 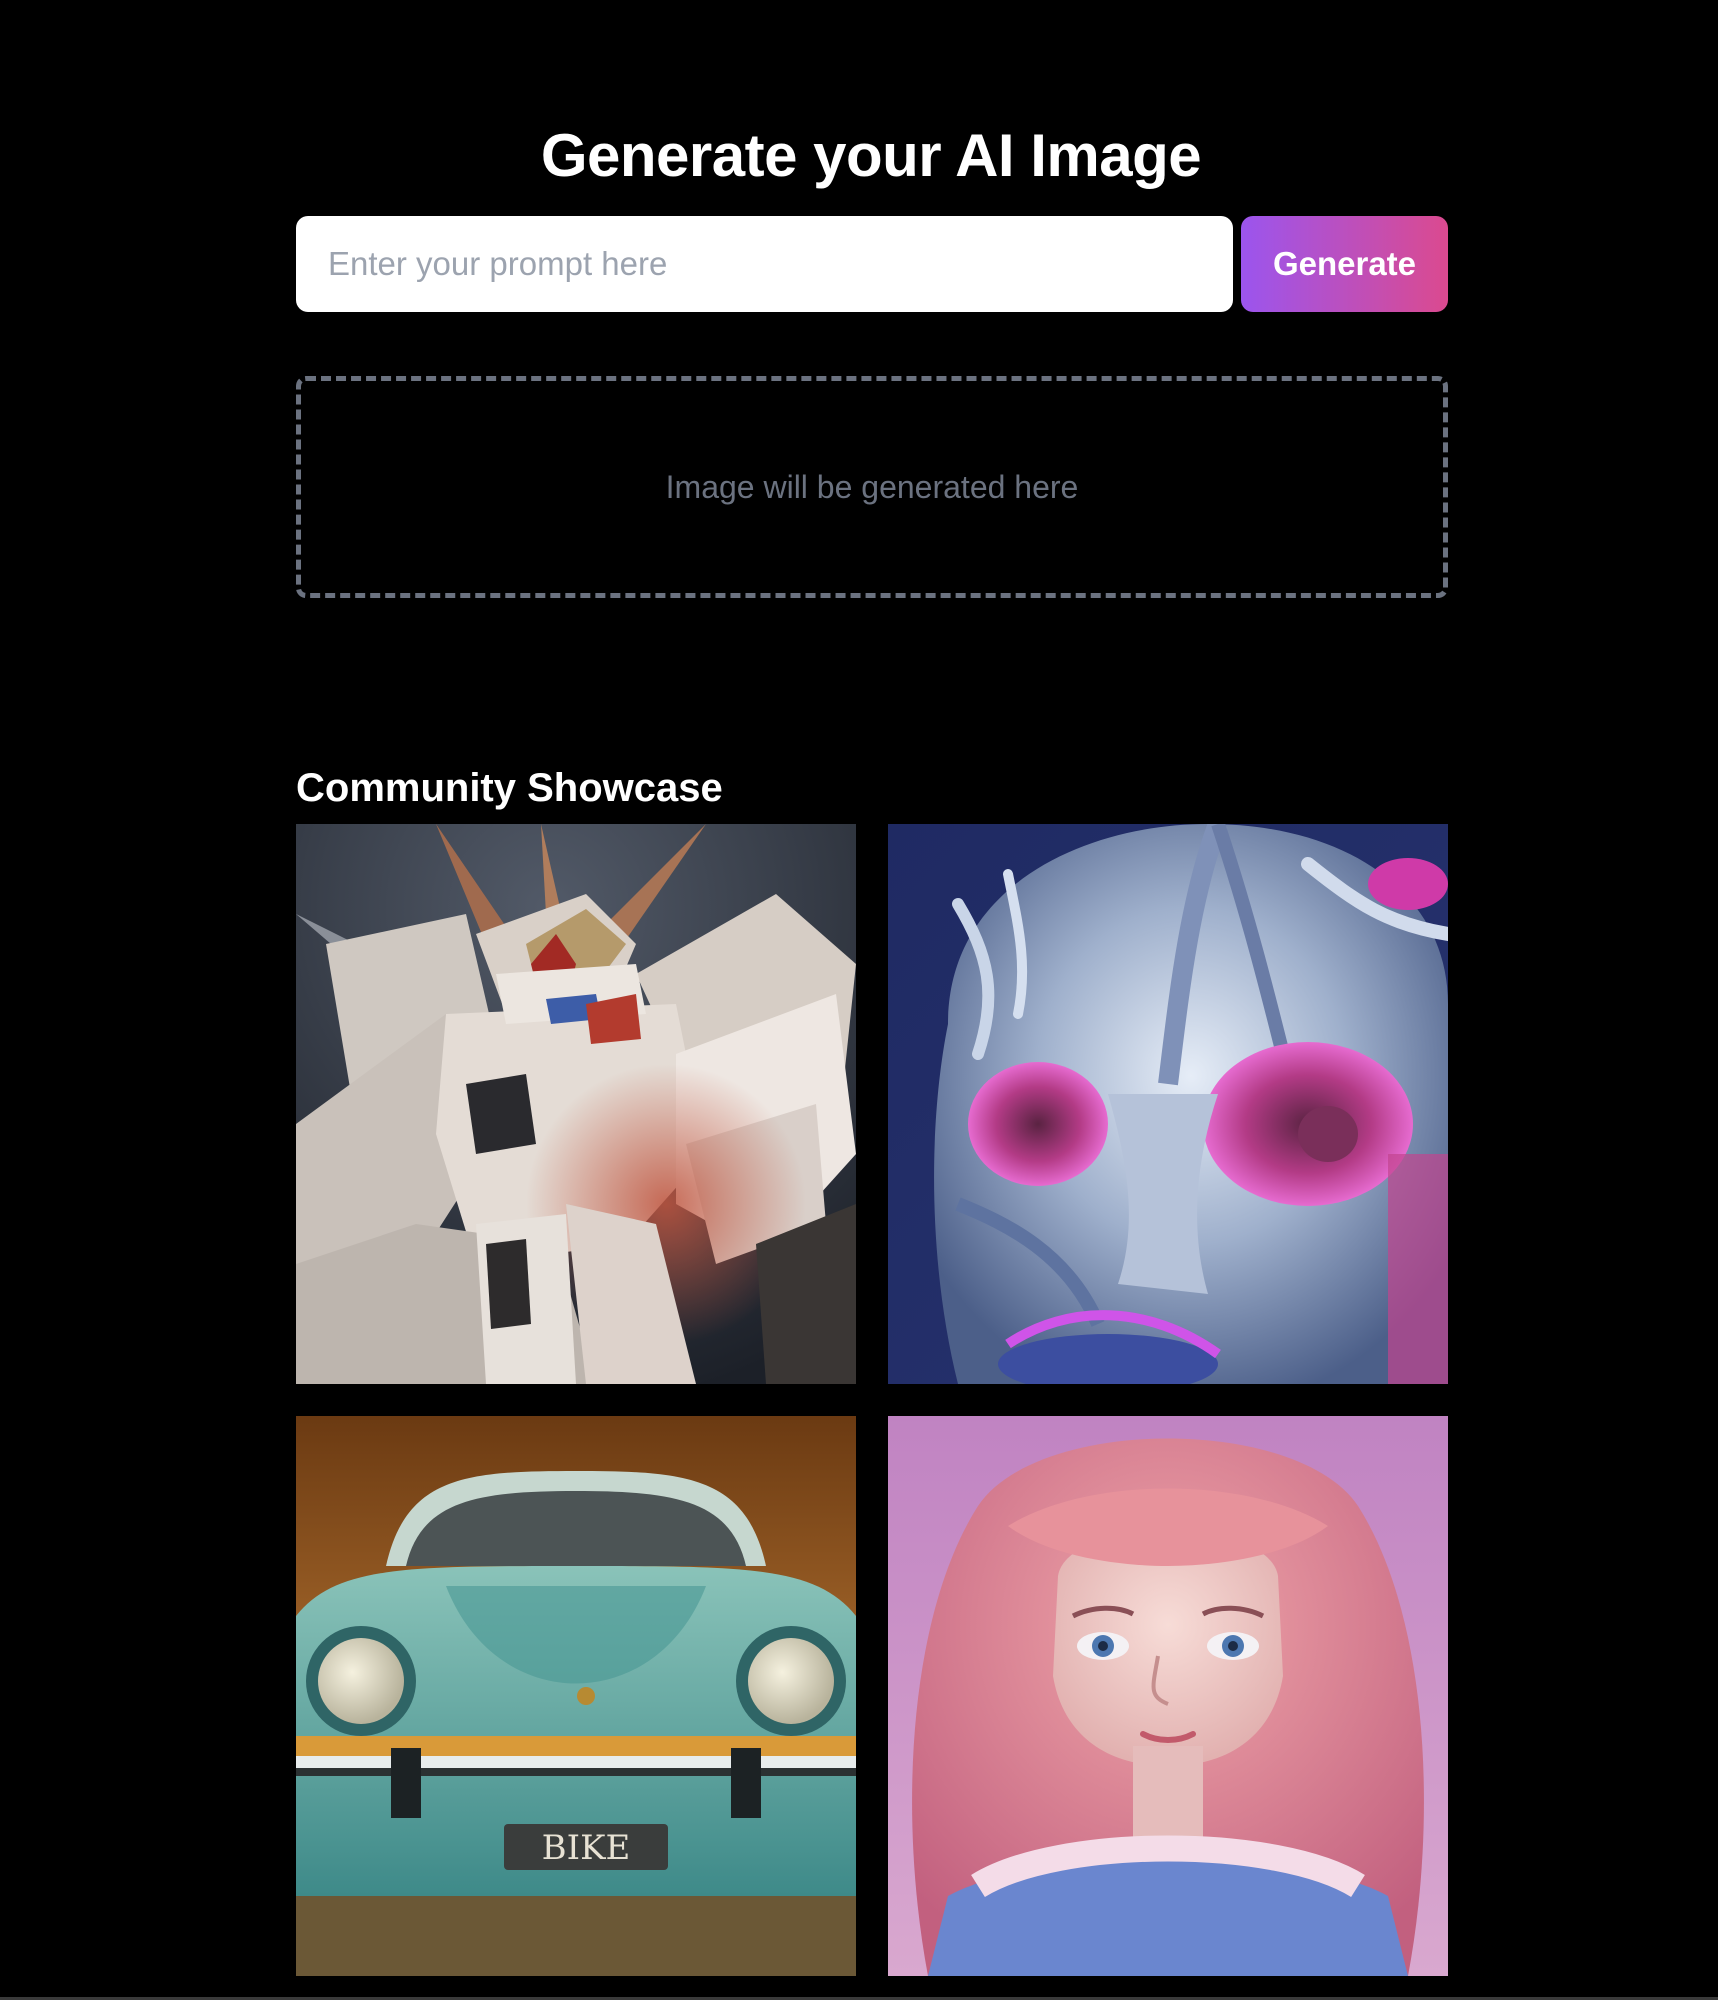 I want to click on prompt-input, so click(x=764, y=264).